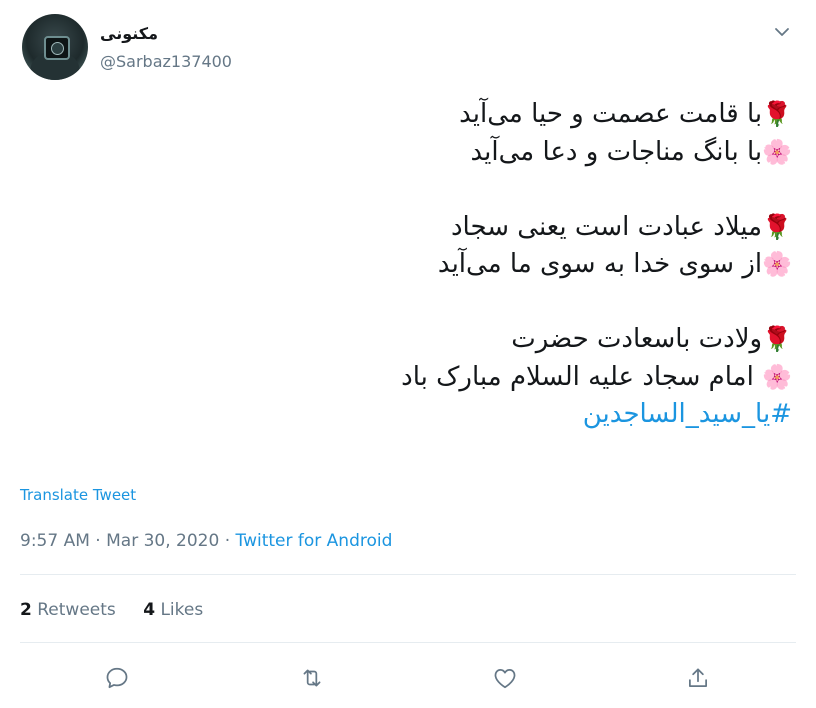  I want to click on tweet-time: 9:57 AM, so click(55, 541).